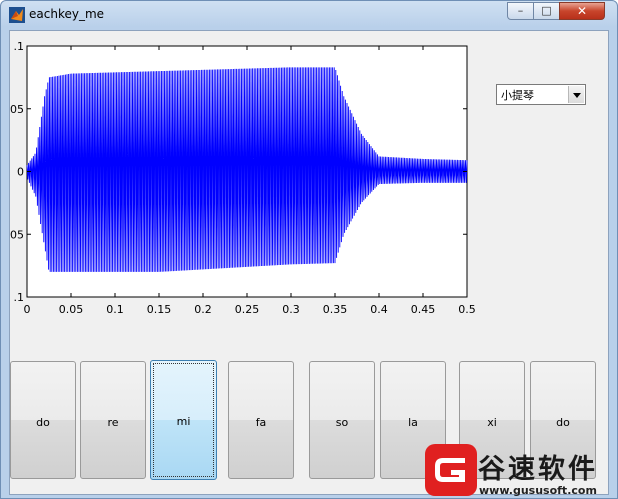 The height and width of the screenshot is (499, 618). What do you see at coordinates (291, 309) in the screenshot?
I see `x-tick-label: 0.3` at bounding box center [291, 309].